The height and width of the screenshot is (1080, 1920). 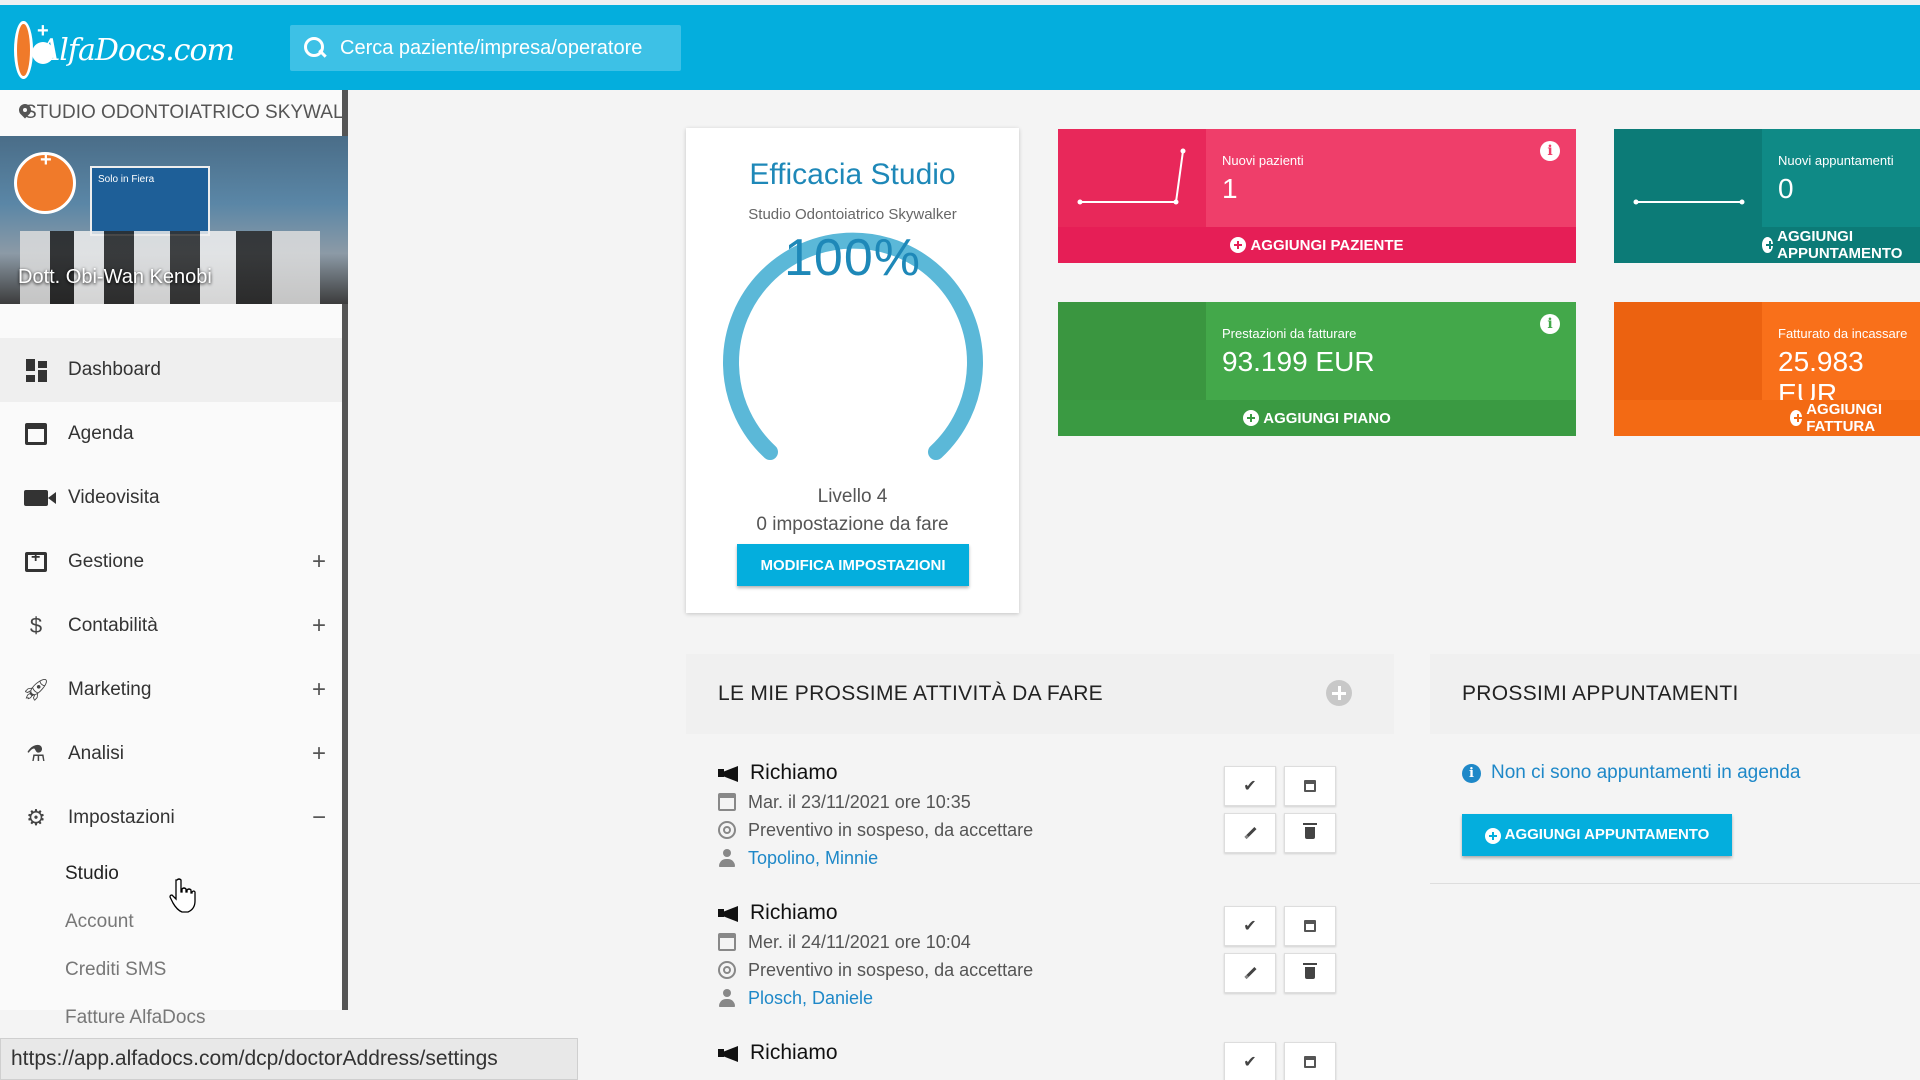 I want to click on sidebar-item-analisi: ⚗︎ Analisi +, so click(x=171, y=754).